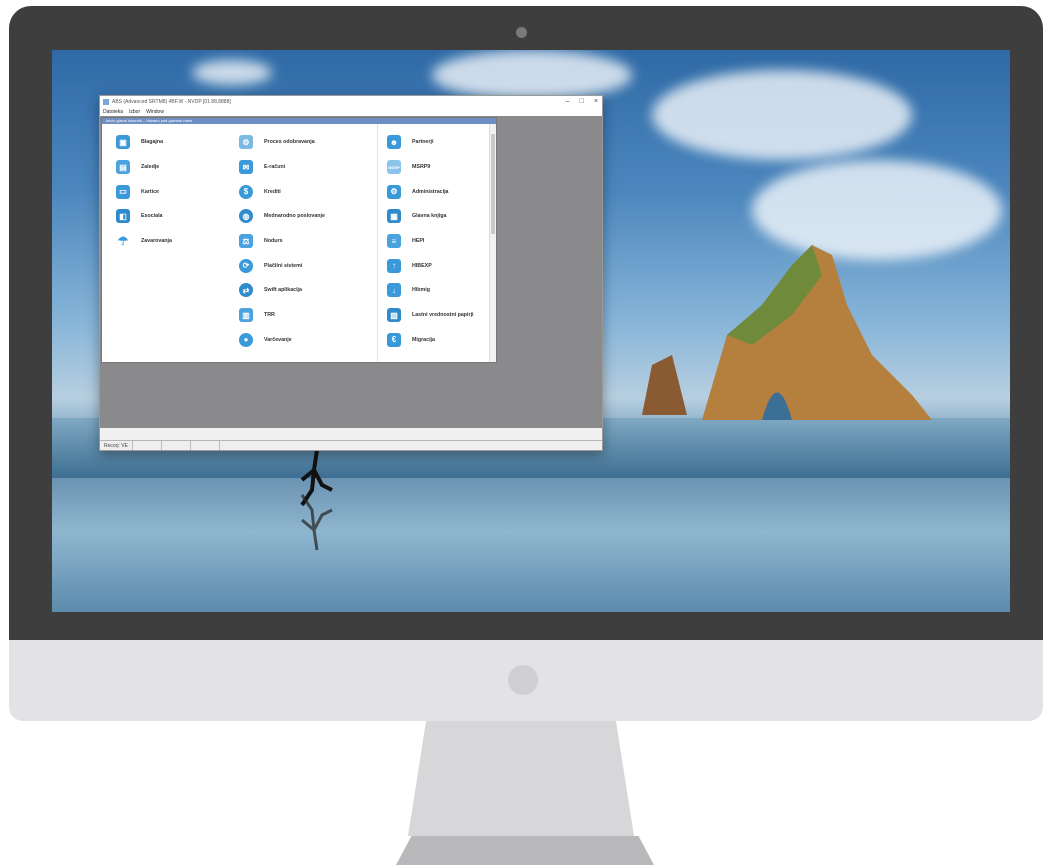  What do you see at coordinates (134, 112) in the screenshot?
I see `menu-izbor: Izbor` at bounding box center [134, 112].